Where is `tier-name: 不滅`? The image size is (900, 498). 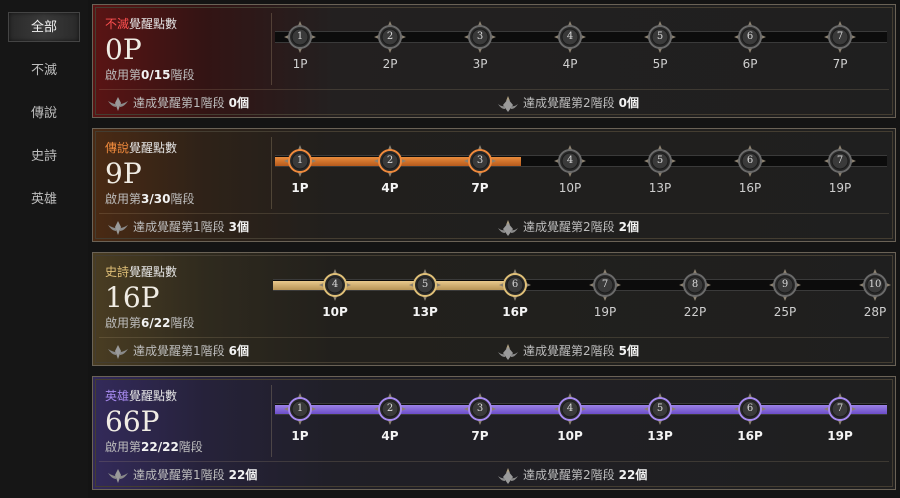
tier-name: 不滅 is located at coordinates (117, 24).